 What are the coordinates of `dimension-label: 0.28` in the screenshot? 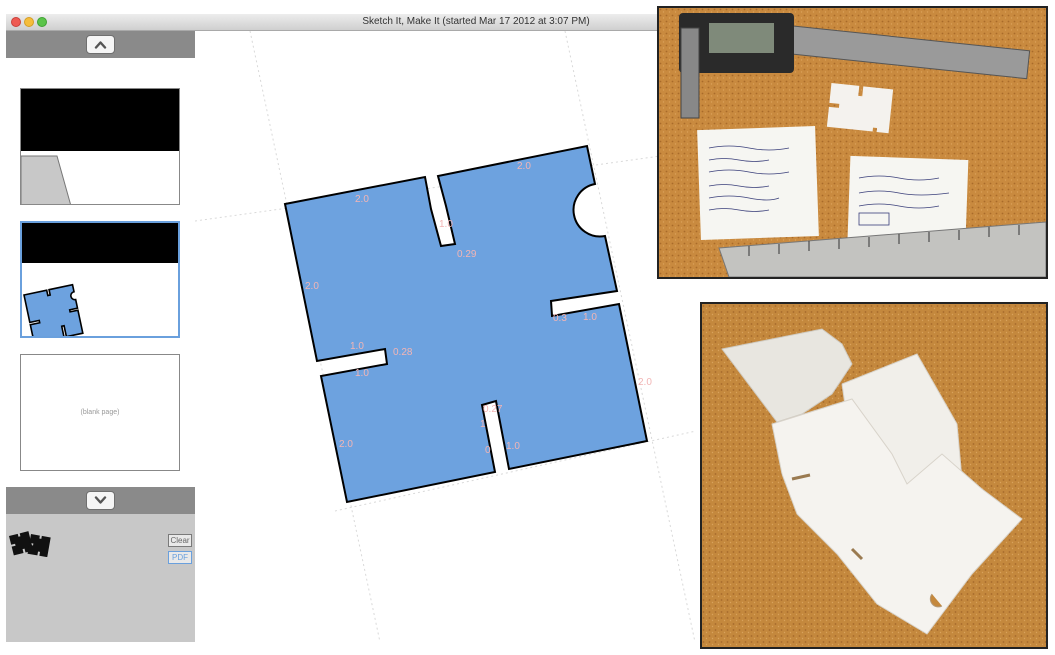 It's located at (403, 352).